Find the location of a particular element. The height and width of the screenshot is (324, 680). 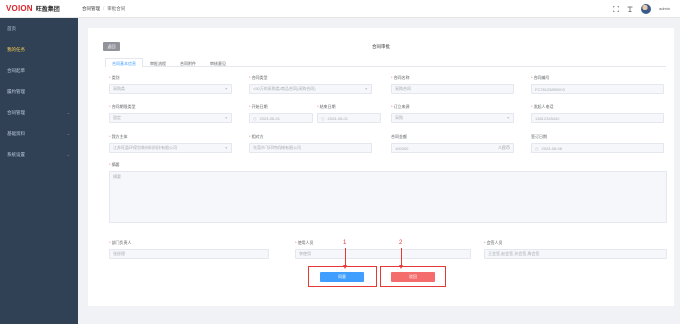

text-size-icon is located at coordinates (630, 9).